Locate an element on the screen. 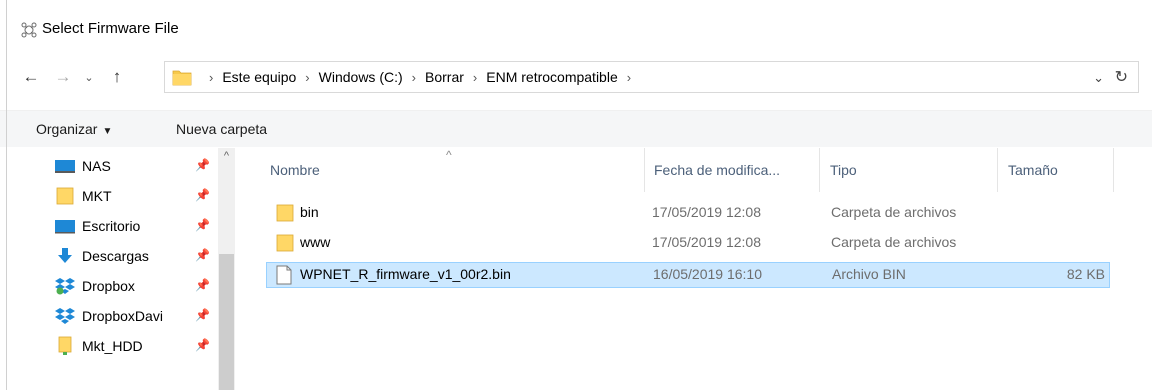  file-row-bin: bin 17/05/2019 12:08 Carpeta de archivos is located at coordinates (688, 213).